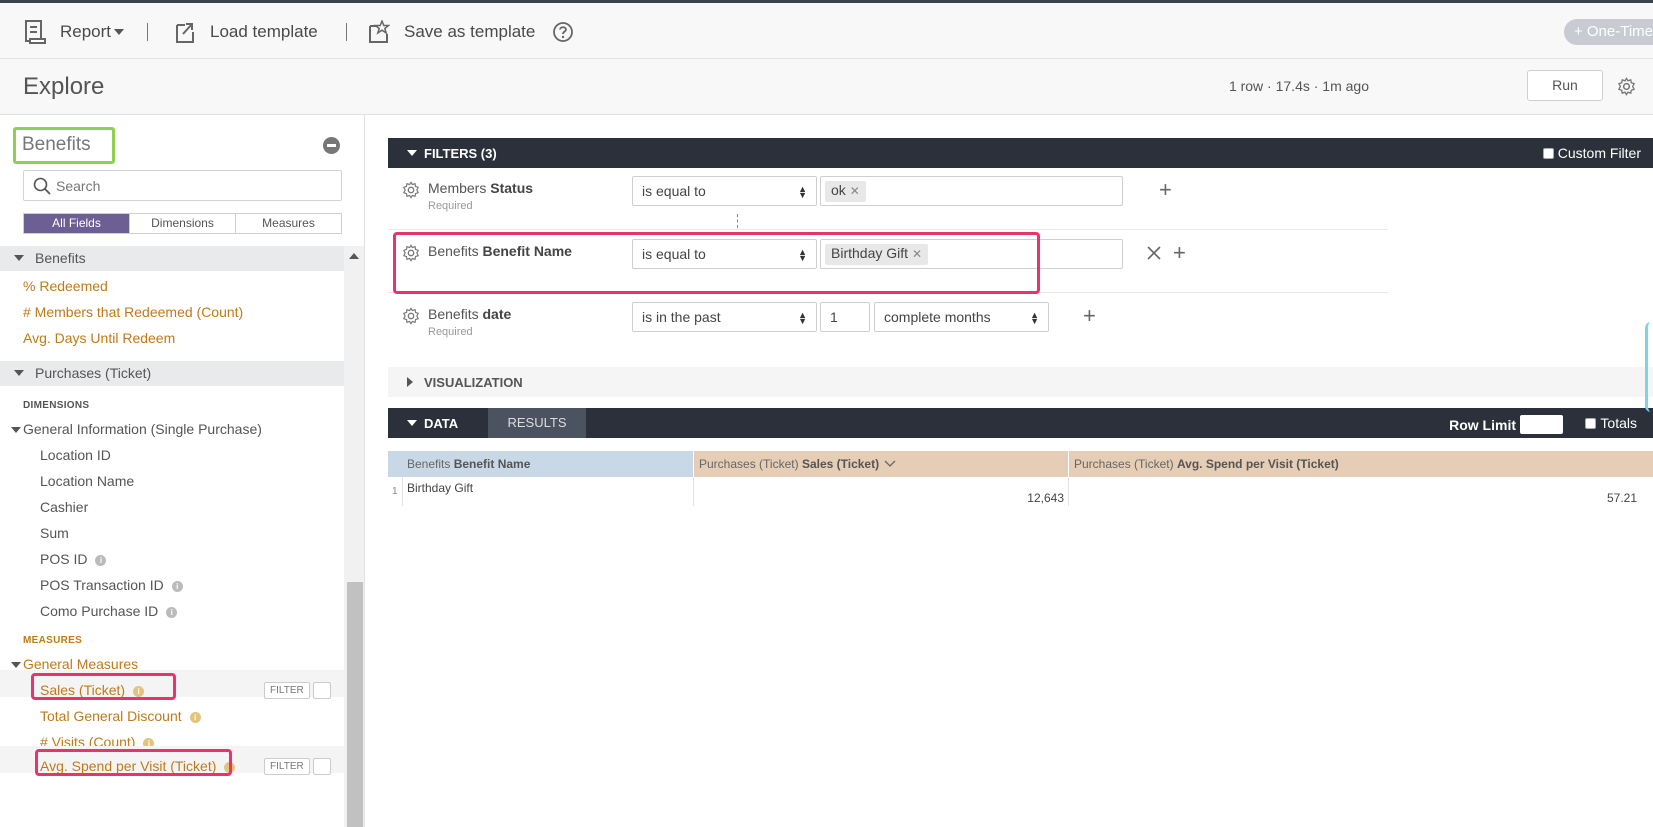  What do you see at coordinates (890, 464) in the screenshot?
I see `sort-descending-icon` at bounding box center [890, 464].